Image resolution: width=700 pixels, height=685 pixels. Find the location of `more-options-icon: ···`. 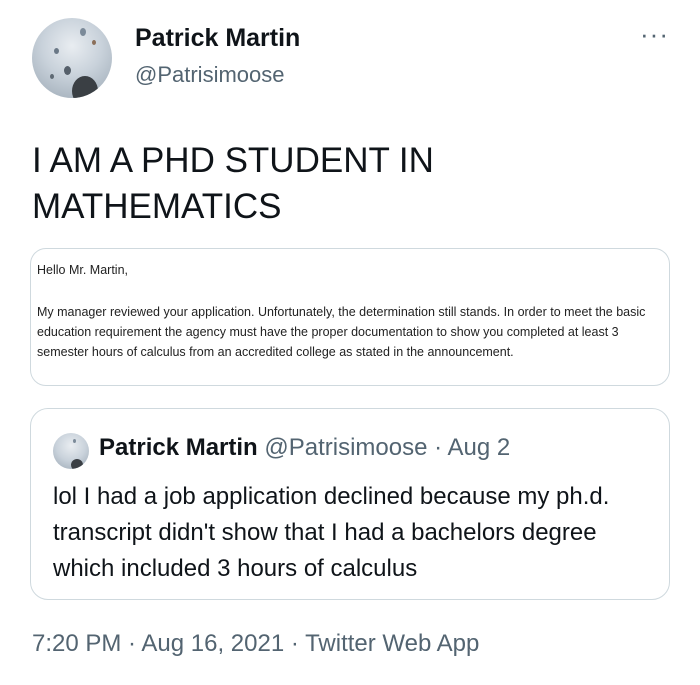

more-options-icon: ··· is located at coordinates (654, 34).